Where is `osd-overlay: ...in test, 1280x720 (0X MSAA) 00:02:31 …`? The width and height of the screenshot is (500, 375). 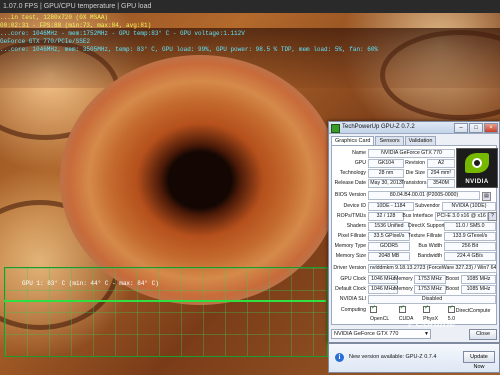 osd-overlay: ...in test, 1280x720 (0X MSAA) 00:02:31 … is located at coordinates (189, 34).